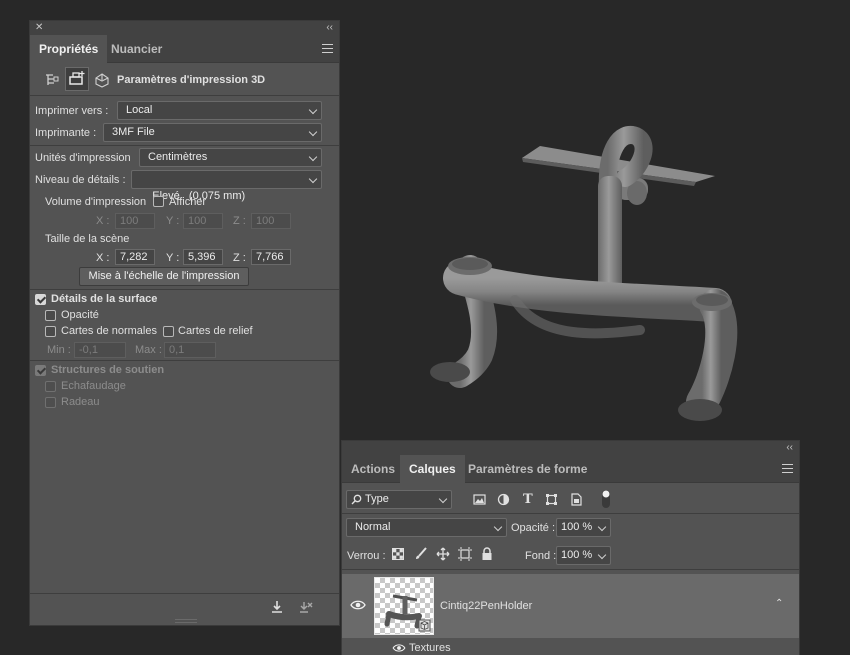  I want to click on image-filter-icon, so click(479, 499).